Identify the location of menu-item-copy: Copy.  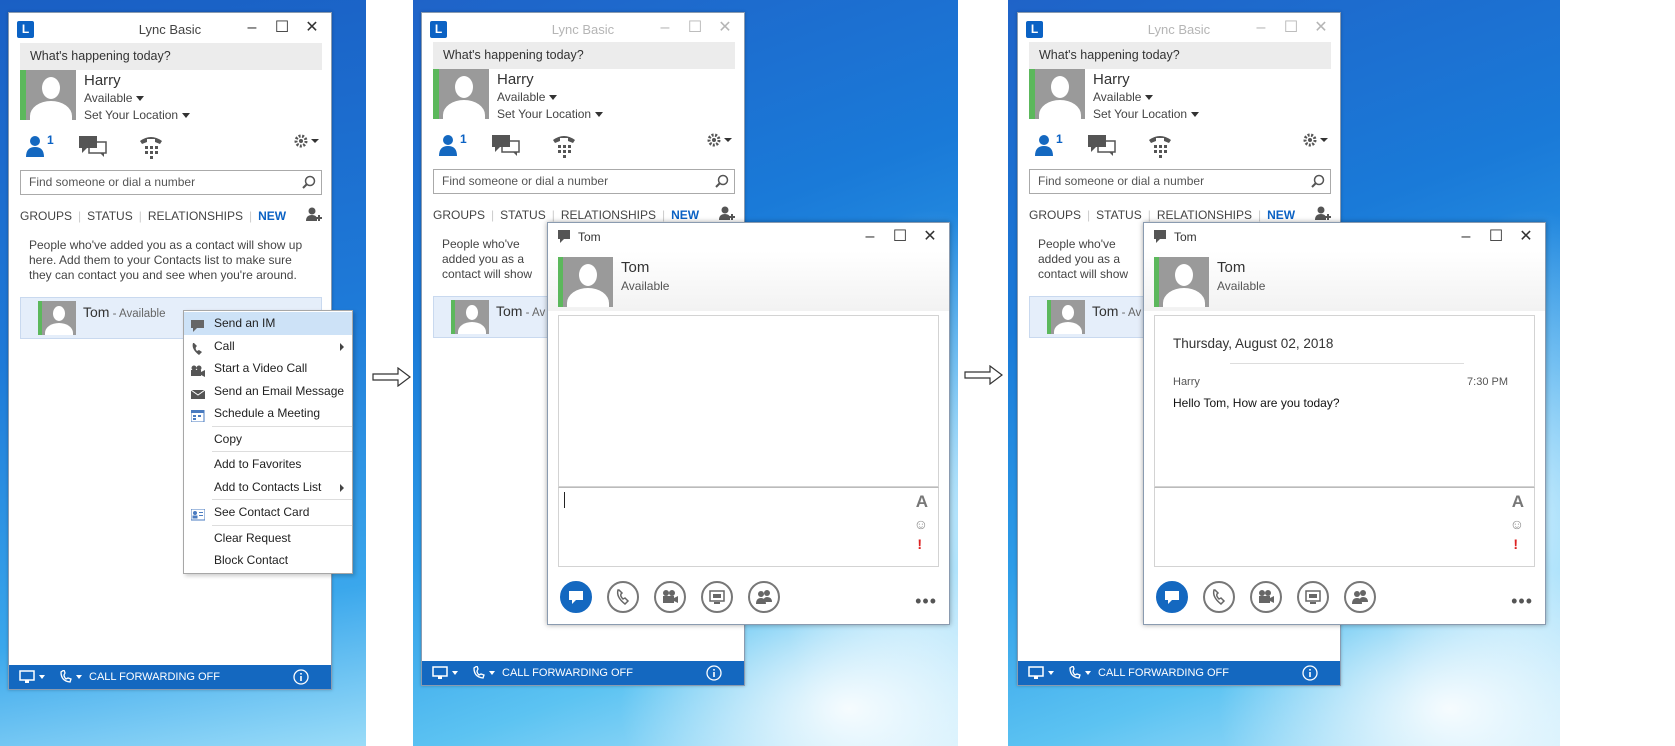
(268, 439).